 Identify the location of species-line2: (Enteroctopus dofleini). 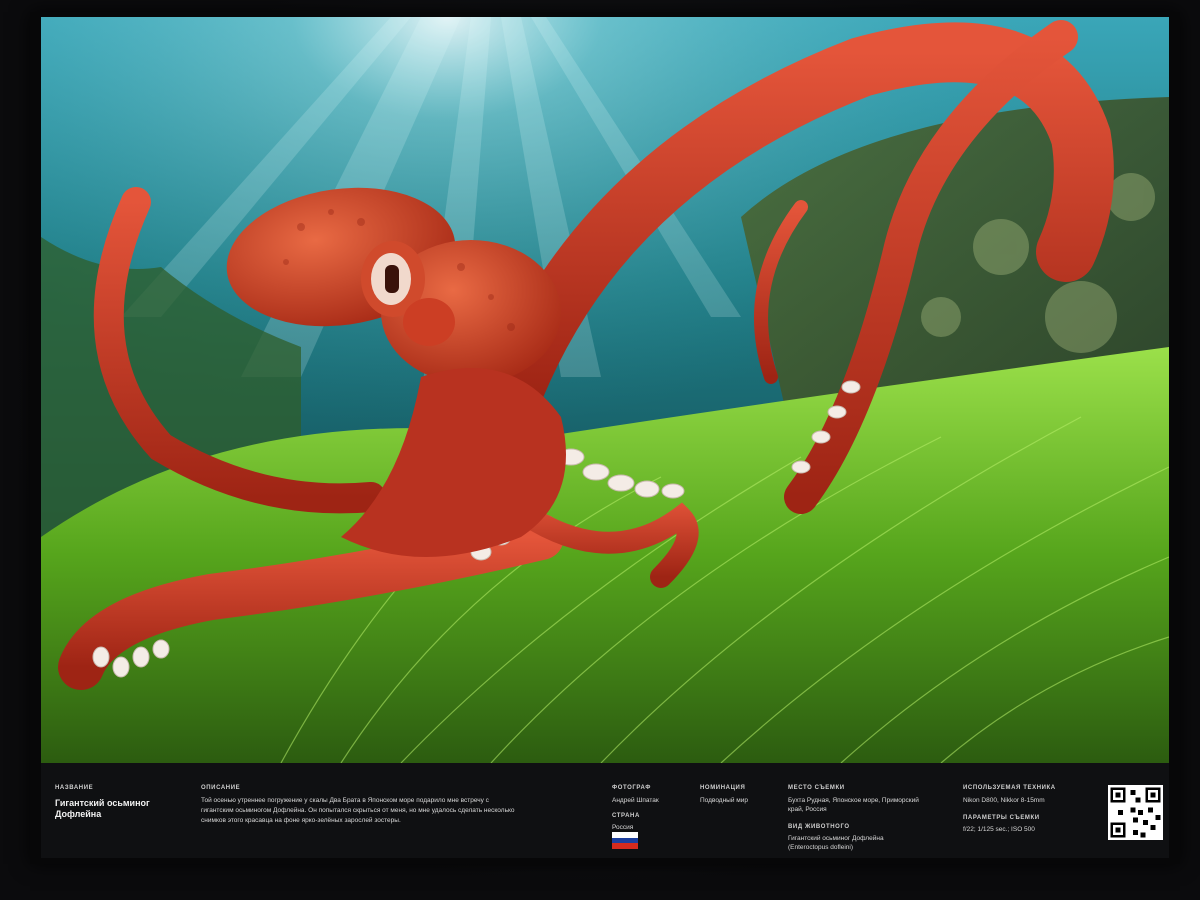
(821, 847).